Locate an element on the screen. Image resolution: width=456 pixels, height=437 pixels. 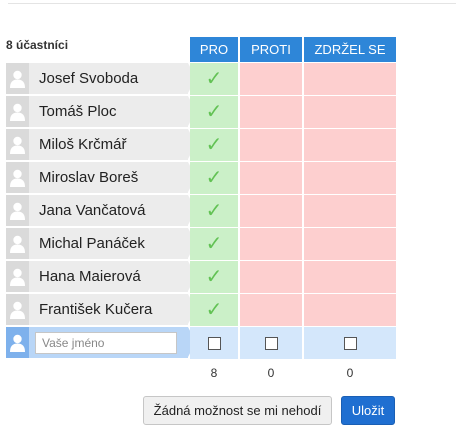
participant-name: Michal Panáček is located at coordinates (112, 243).